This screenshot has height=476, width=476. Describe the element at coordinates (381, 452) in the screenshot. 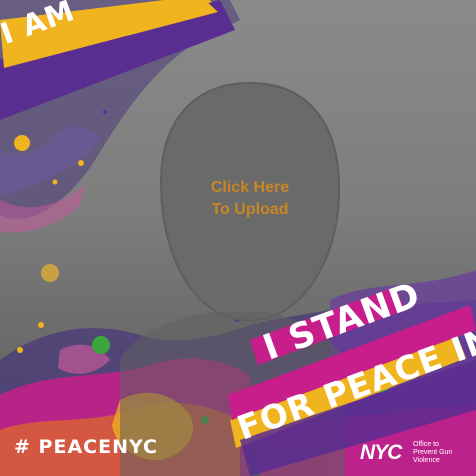

I see `nyc-logo-mark: NYC` at that location.